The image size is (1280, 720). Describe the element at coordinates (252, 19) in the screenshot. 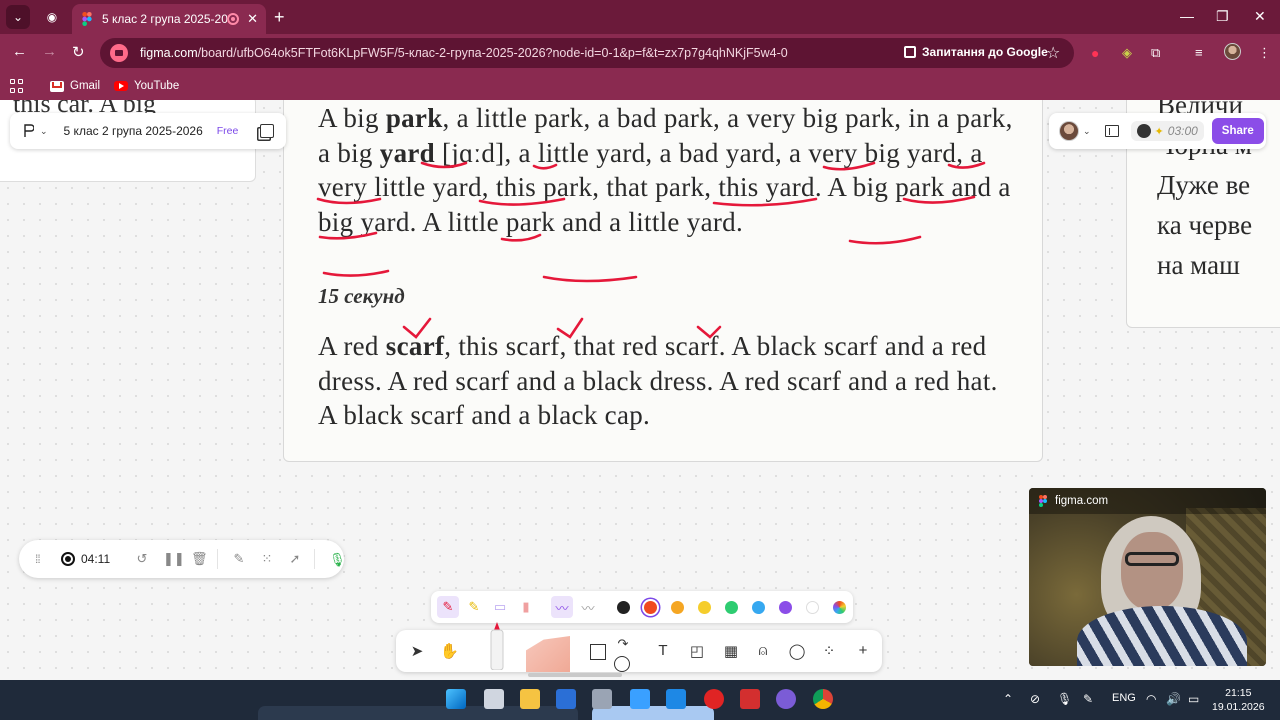

I see `tab-close-icon: ✕` at that location.